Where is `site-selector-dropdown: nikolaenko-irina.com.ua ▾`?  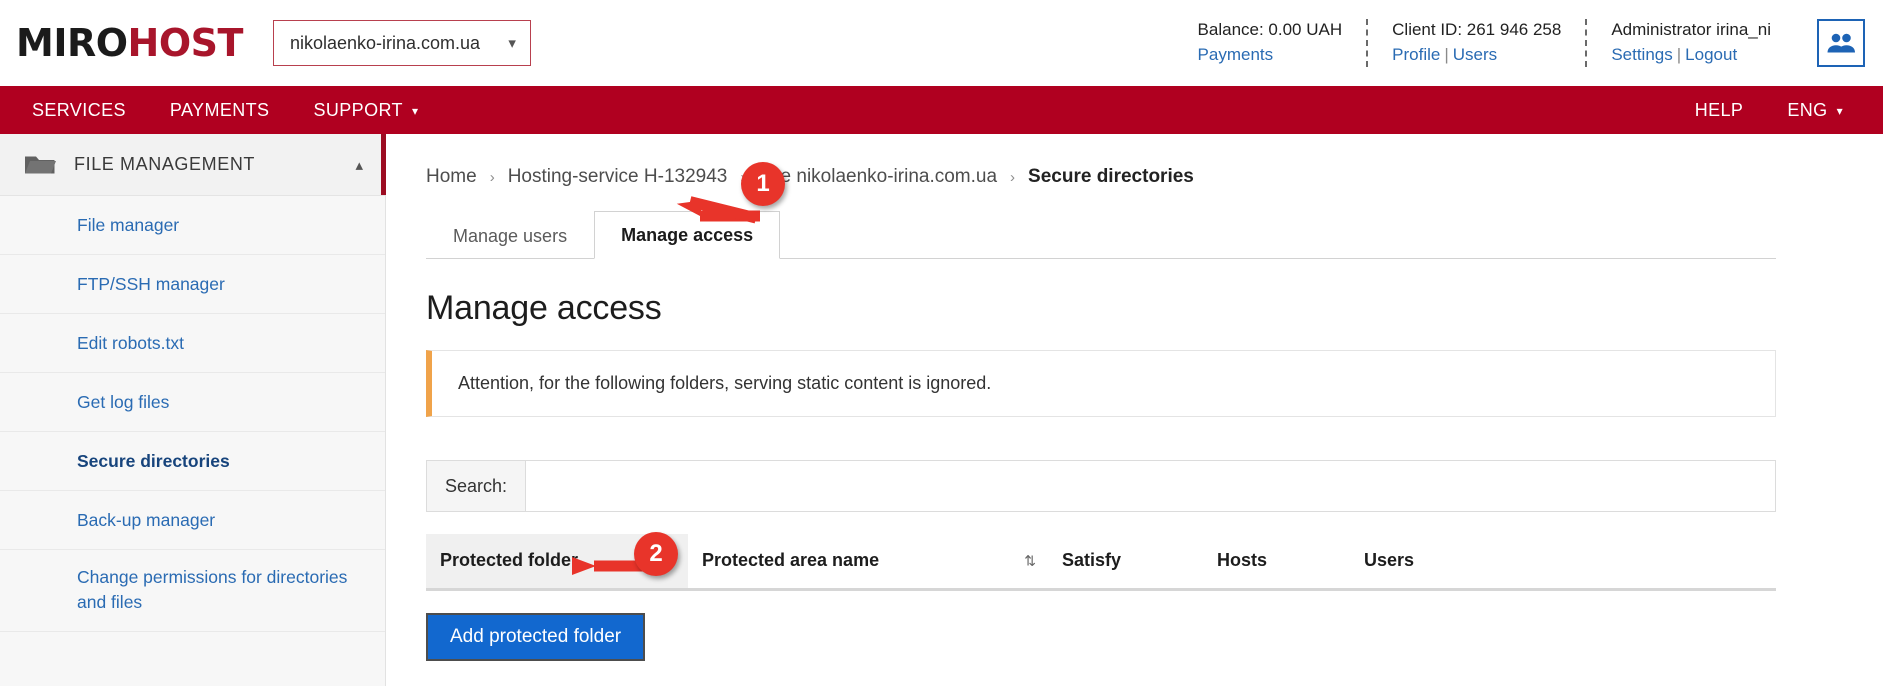 site-selector-dropdown: nikolaenko-irina.com.ua ▾ is located at coordinates (401, 43).